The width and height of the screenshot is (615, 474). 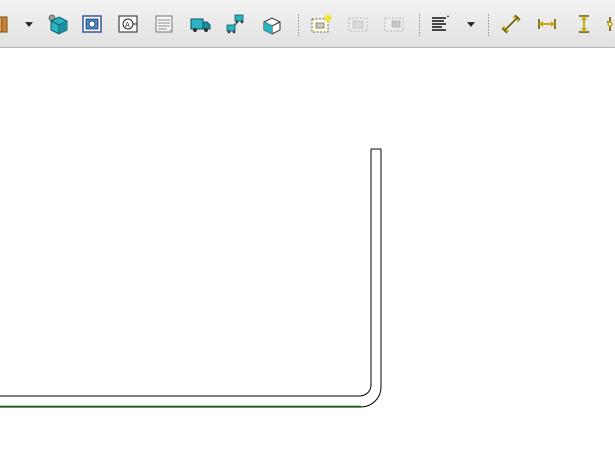 I want to click on vertical-dimension-icon, so click(x=584, y=24).